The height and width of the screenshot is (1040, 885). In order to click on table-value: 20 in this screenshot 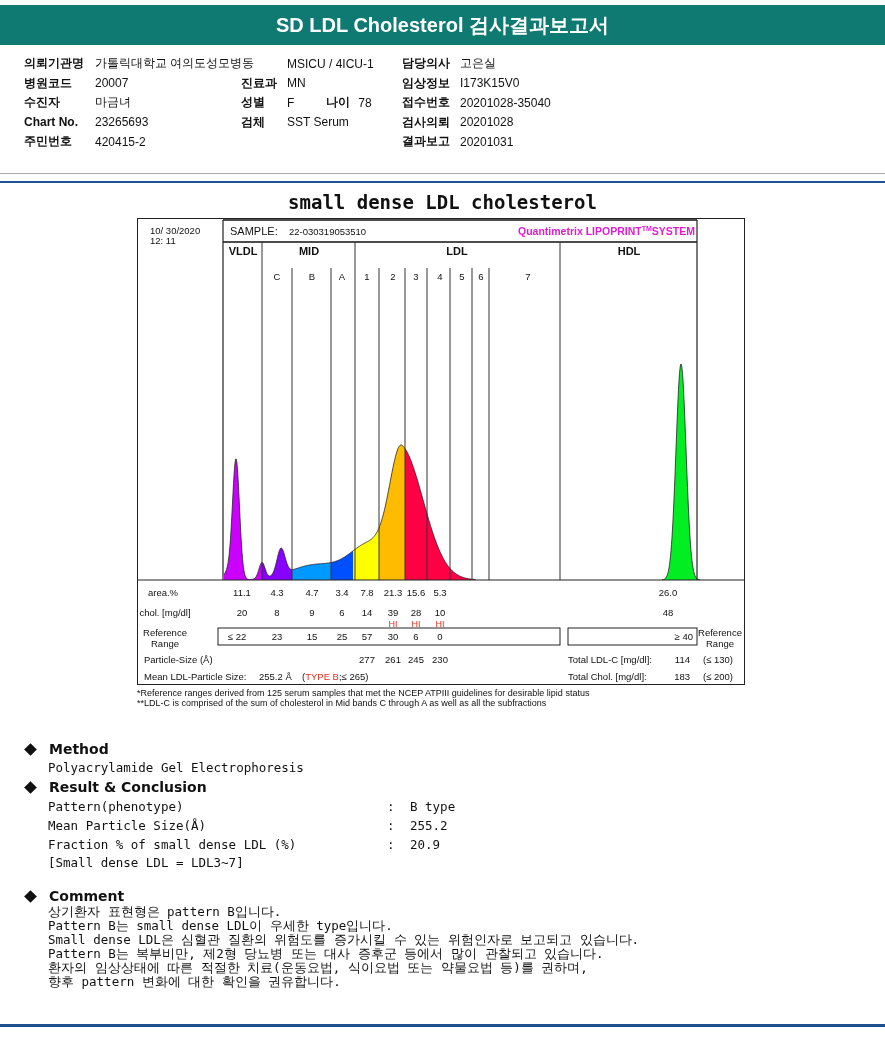, I will do `click(242, 612)`.